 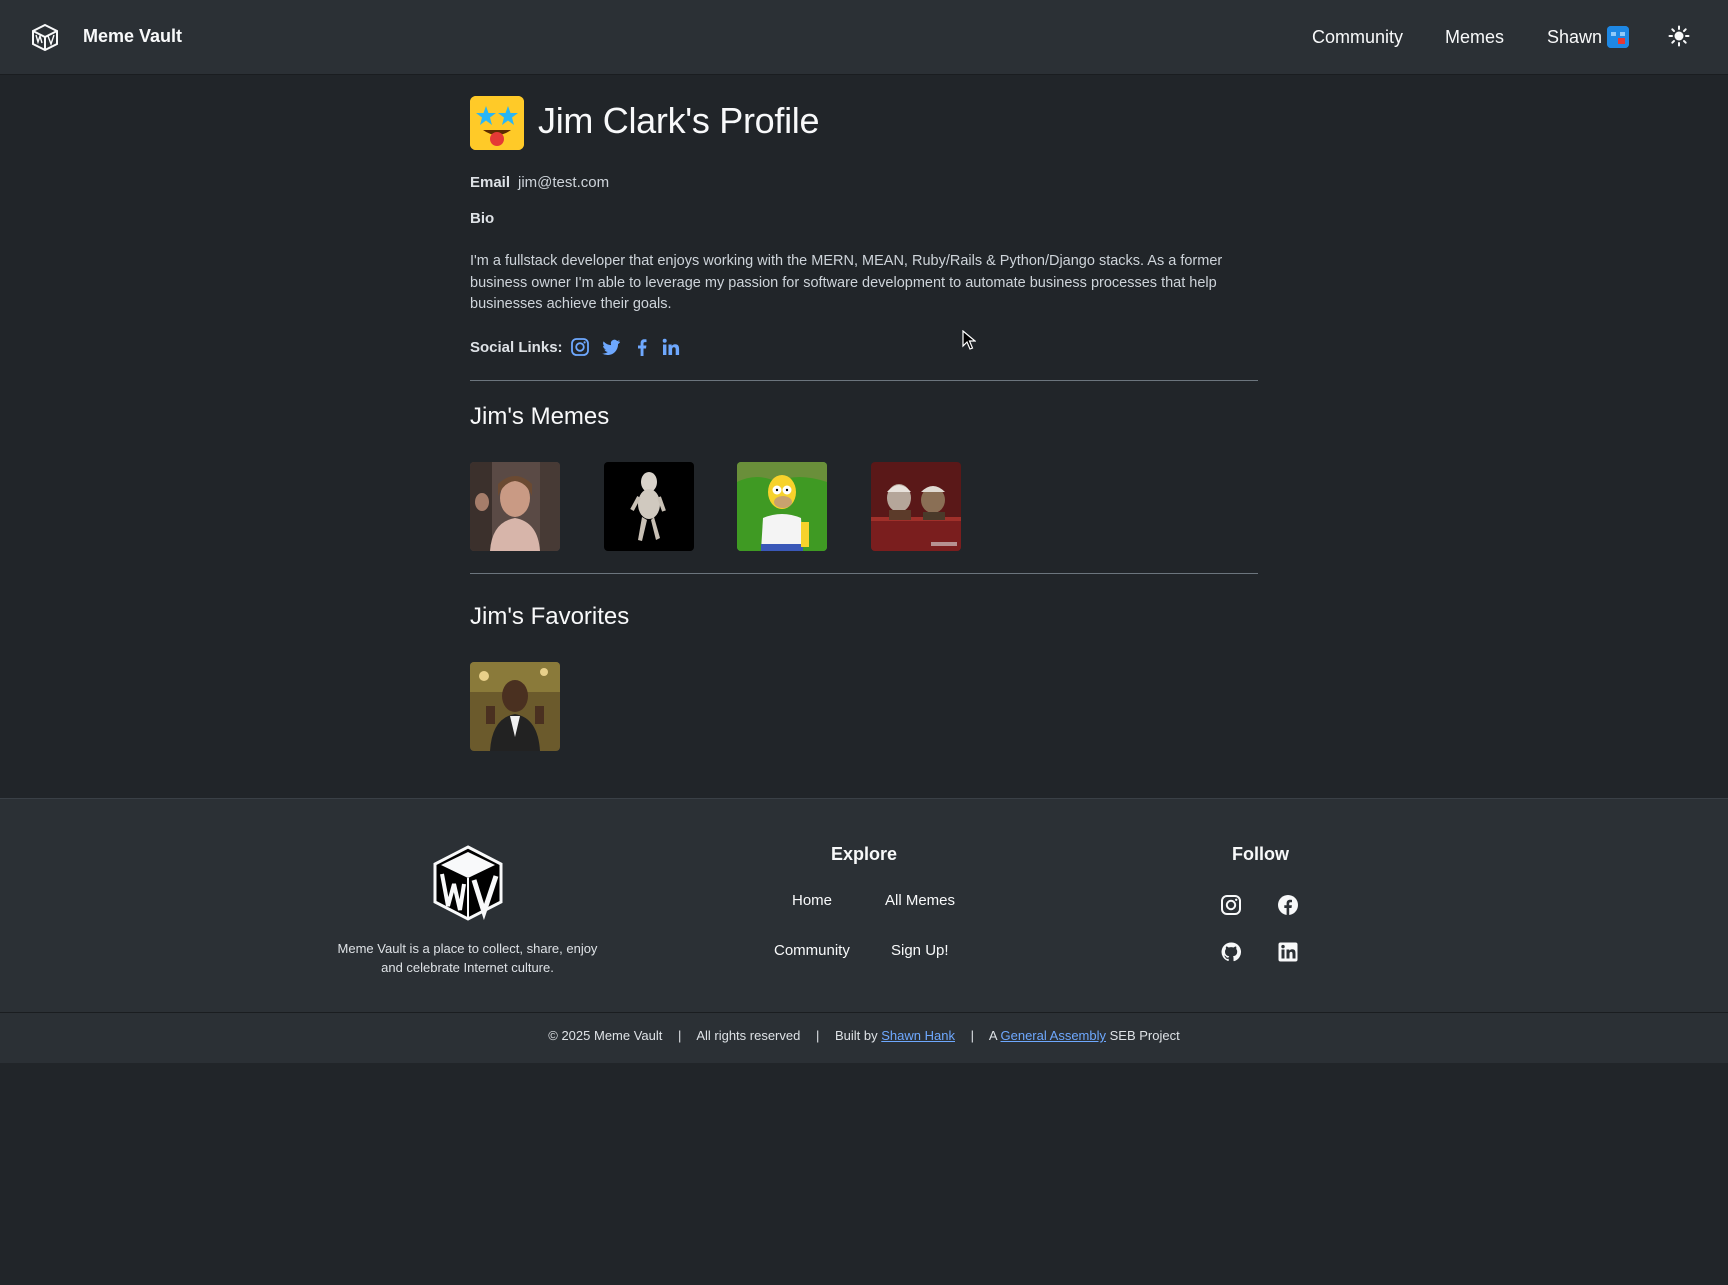 I want to click on brand-name: Meme Vault, so click(x=132, y=36).